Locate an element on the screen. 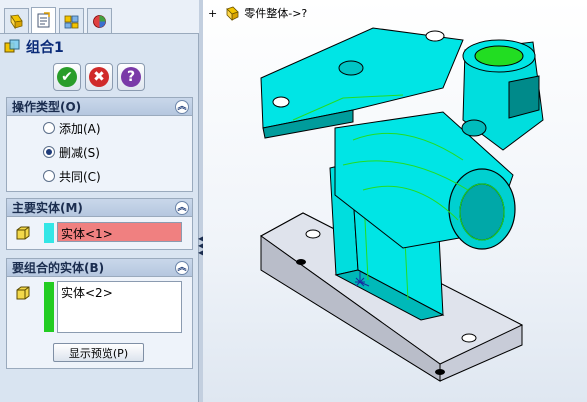 This screenshot has height=402, width=587. radio-add: 添加(A) is located at coordinates (72, 128).